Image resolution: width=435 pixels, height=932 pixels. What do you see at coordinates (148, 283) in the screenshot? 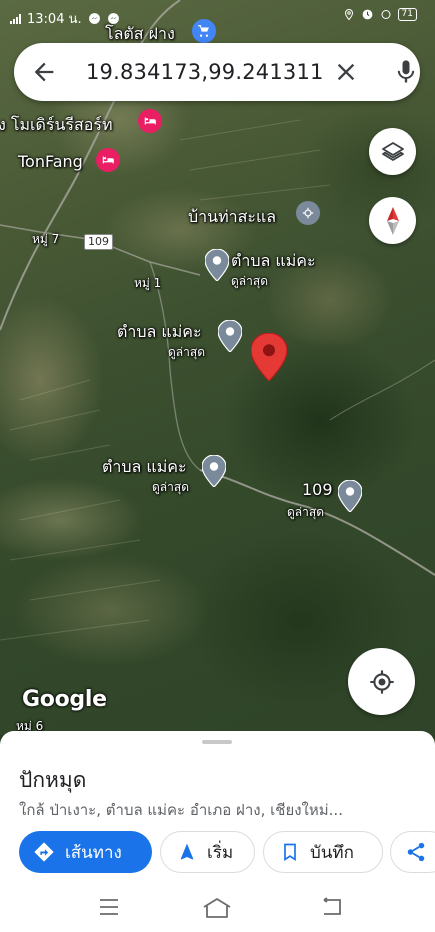
I see `village-label-moo1: หมู่ 1` at bounding box center [148, 283].